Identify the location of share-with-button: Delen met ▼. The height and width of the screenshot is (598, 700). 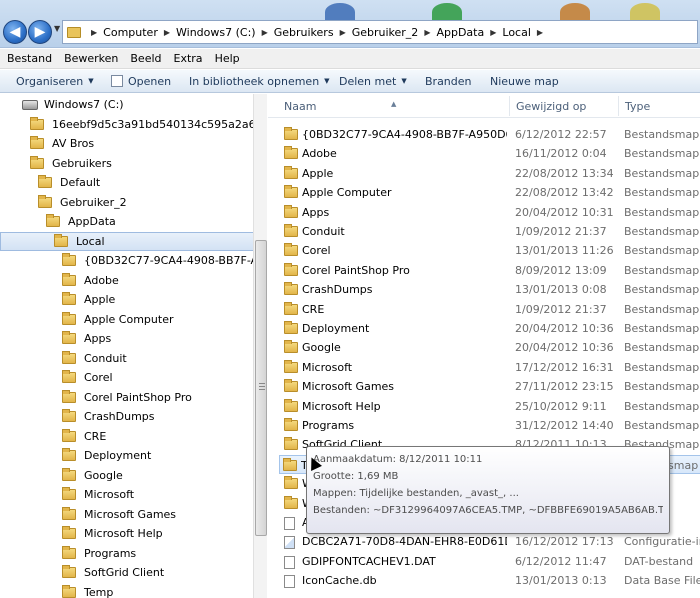
(382, 81).